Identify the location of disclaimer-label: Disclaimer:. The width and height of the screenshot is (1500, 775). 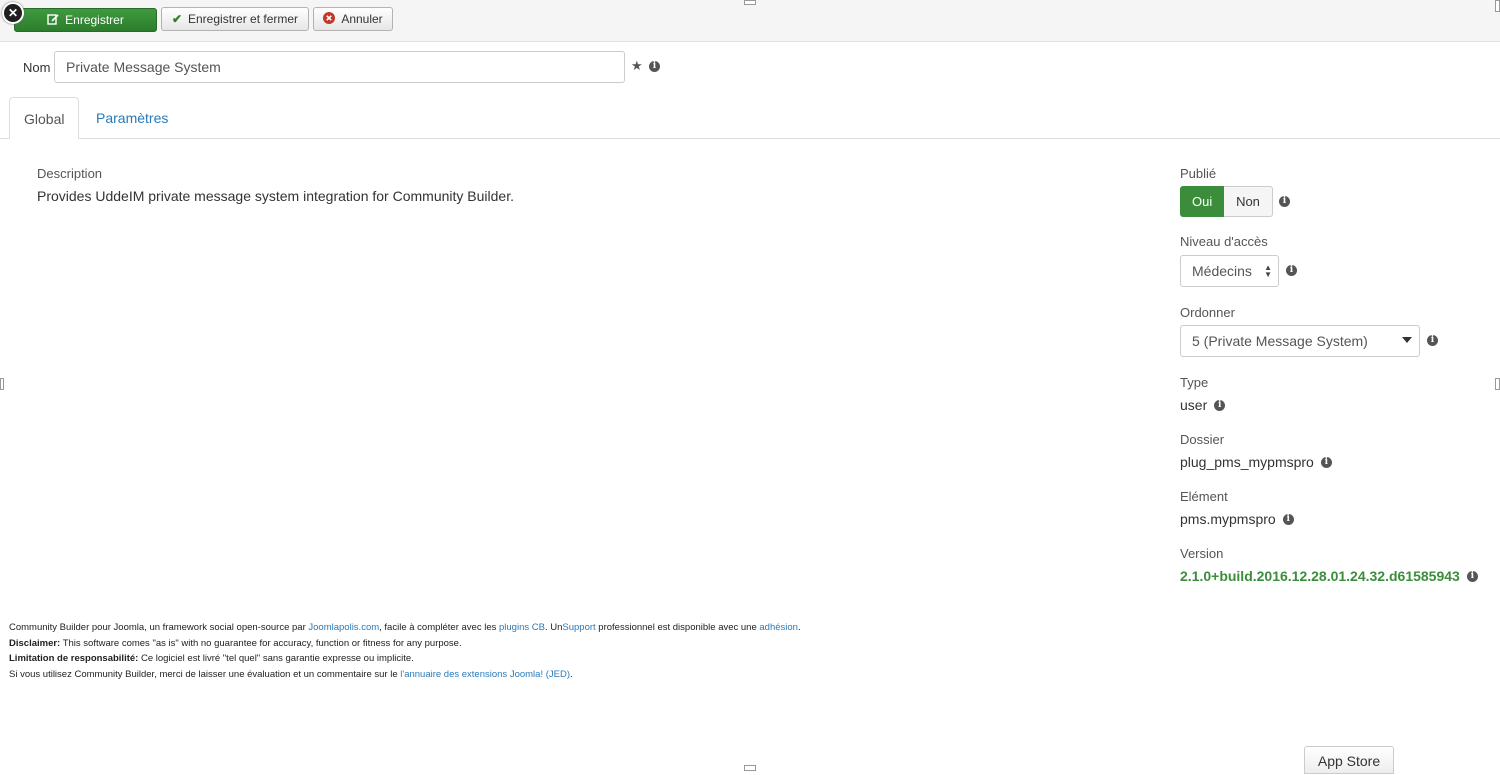
(35, 643).